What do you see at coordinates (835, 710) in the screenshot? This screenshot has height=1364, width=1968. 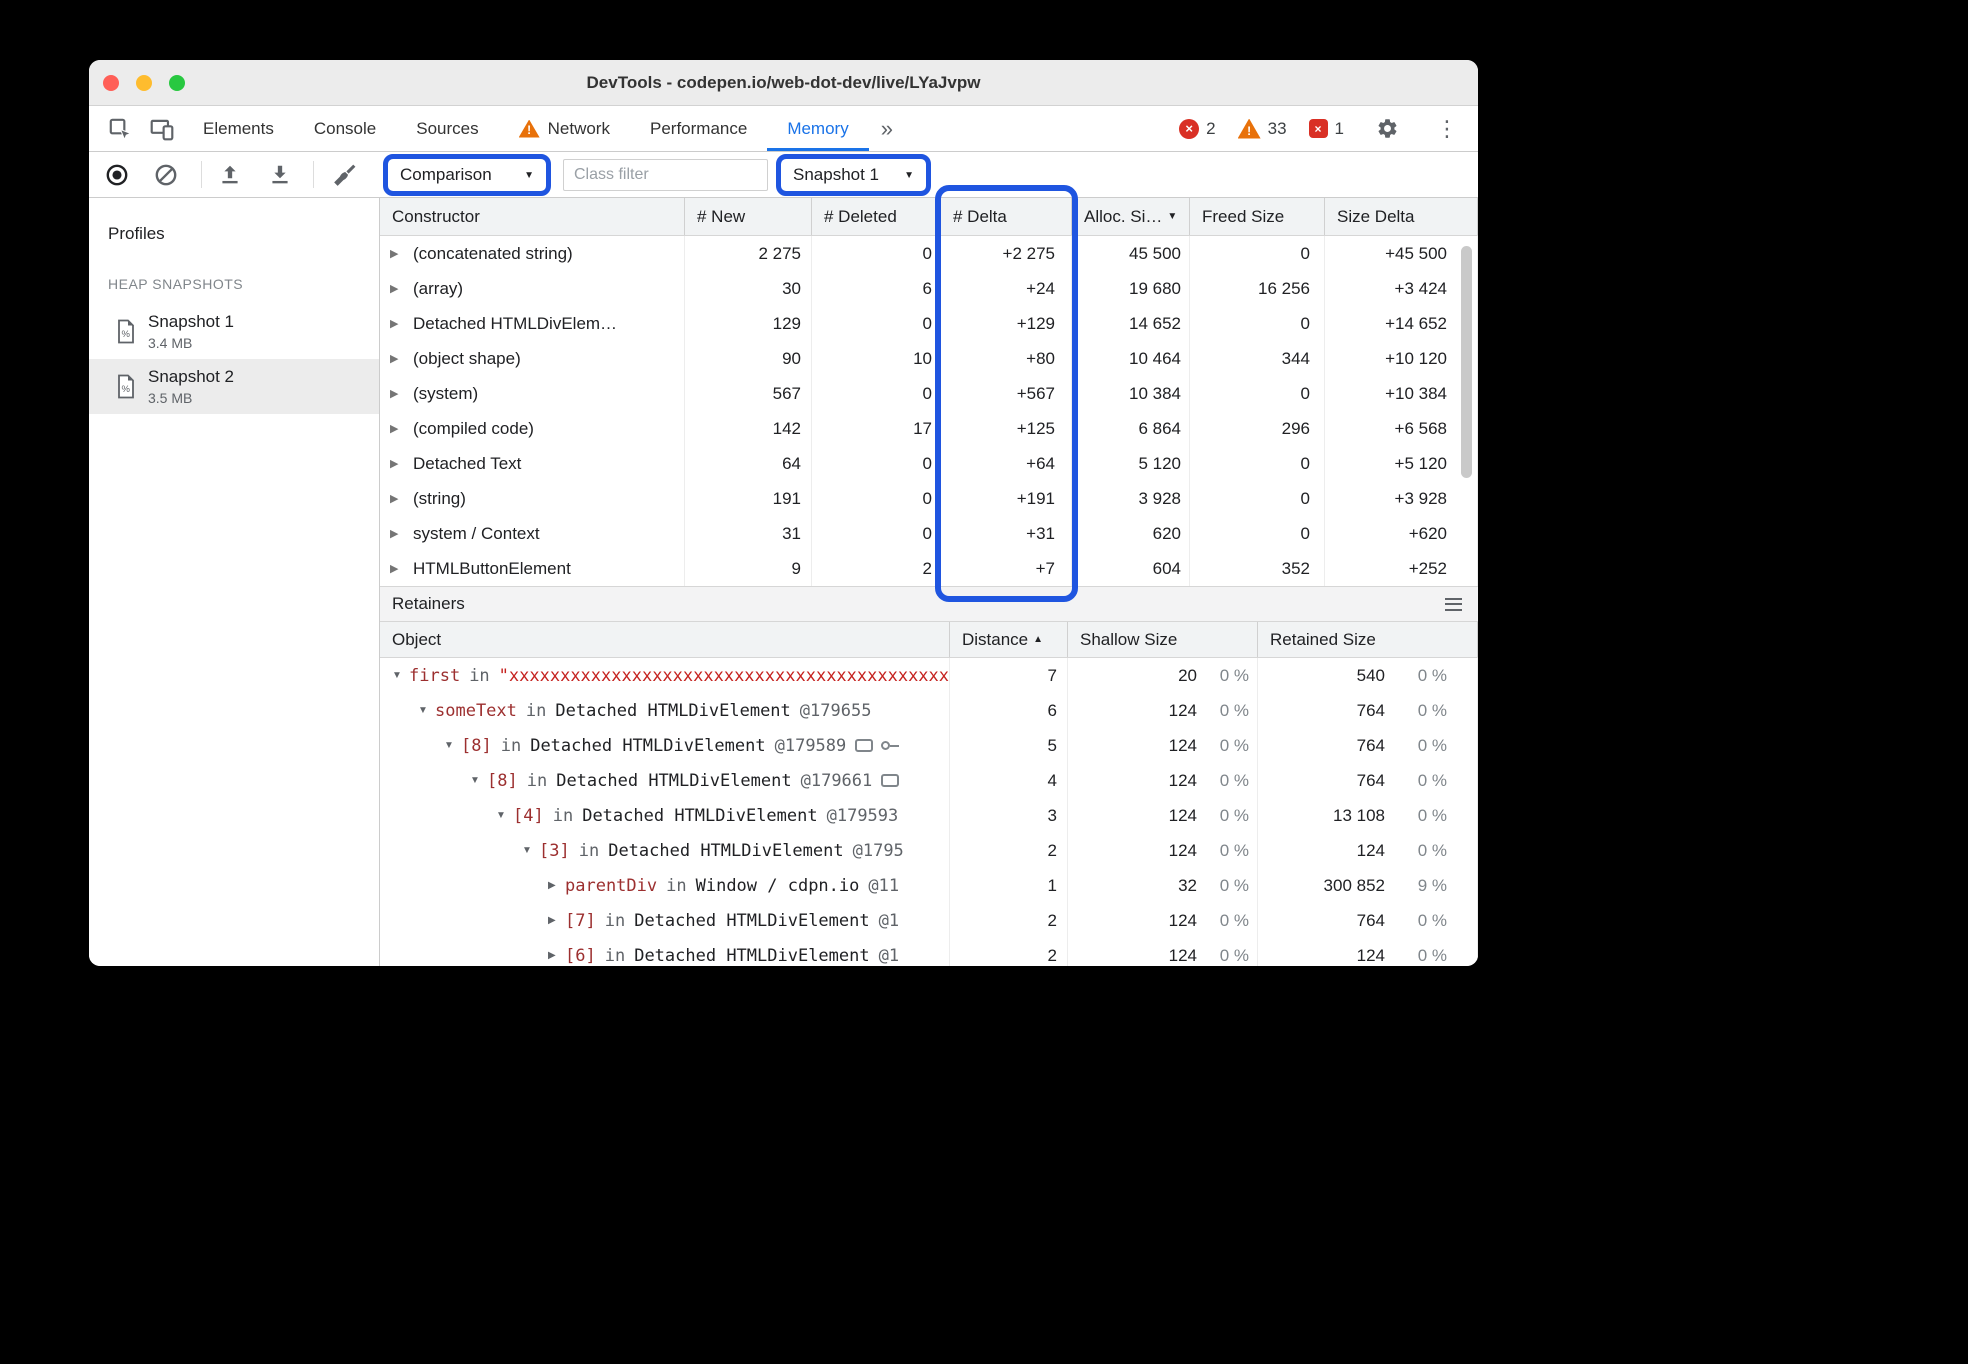 I see `object-id: @179655` at bounding box center [835, 710].